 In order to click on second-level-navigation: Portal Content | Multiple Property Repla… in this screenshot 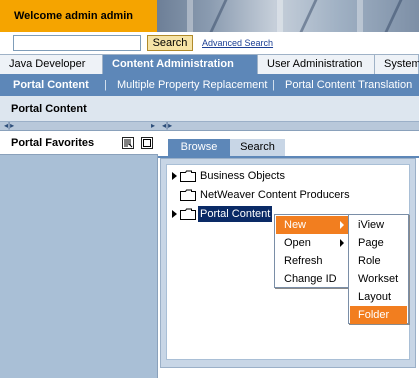, I will do `click(209, 85)`.